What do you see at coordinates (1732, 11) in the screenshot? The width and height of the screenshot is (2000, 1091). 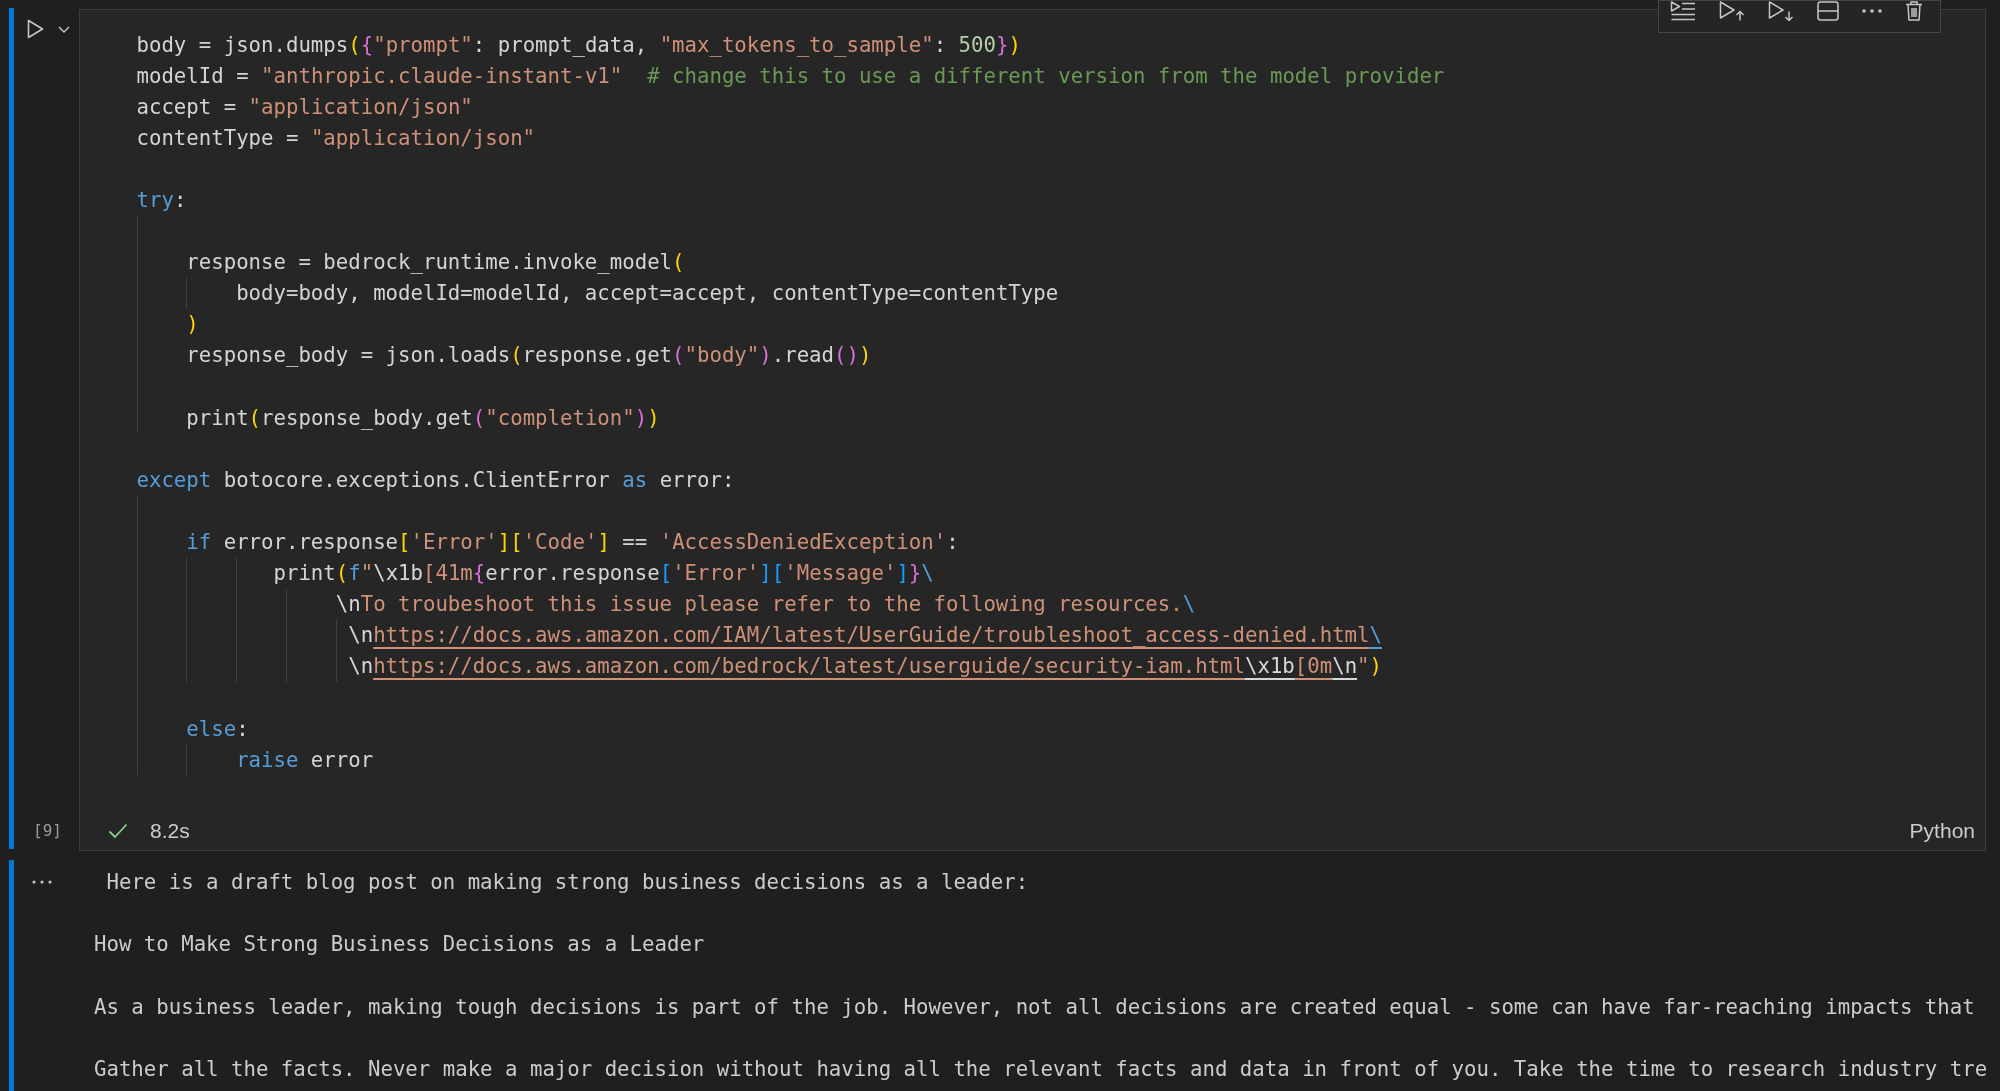 I see `play-up-arrow-icon` at bounding box center [1732, 11].